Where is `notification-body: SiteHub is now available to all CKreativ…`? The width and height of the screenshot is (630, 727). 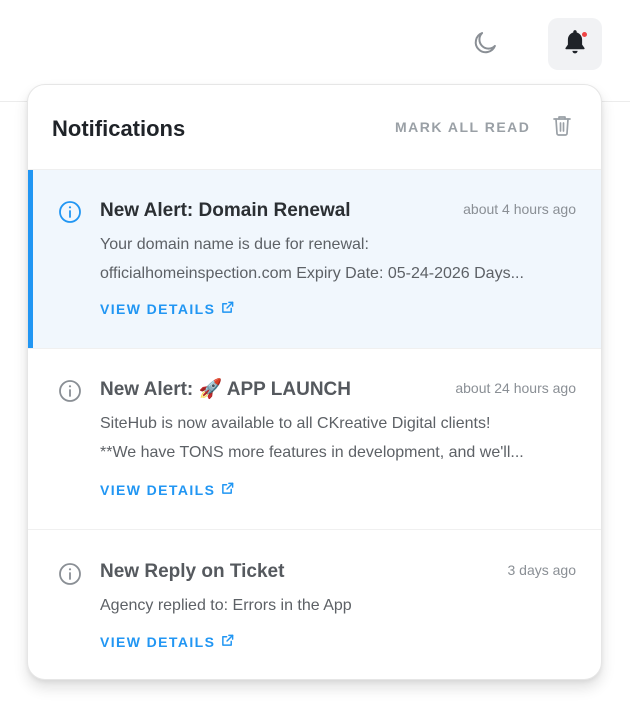
notification-body: SiteHub is now available to all CKreativ… is located at coordinates (339, 438).